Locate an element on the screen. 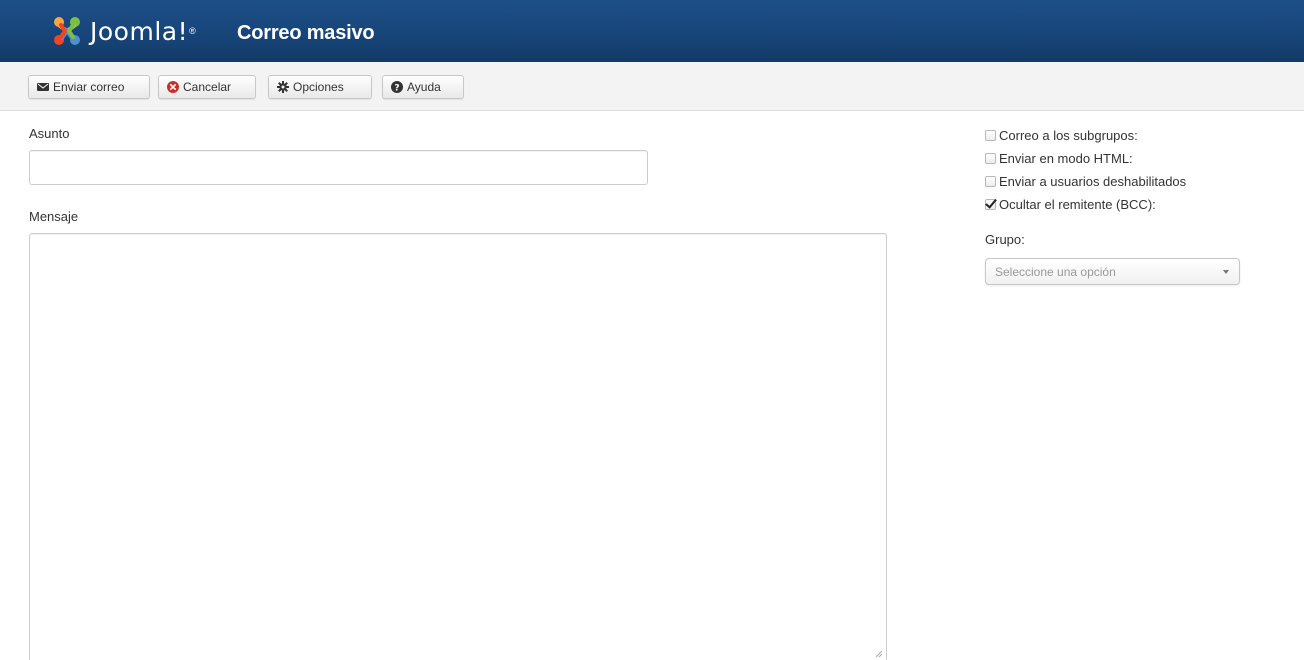  toolbar: Enviar correo Cancelar Opciones ? Ayuda is located at coordinates (652, 86).